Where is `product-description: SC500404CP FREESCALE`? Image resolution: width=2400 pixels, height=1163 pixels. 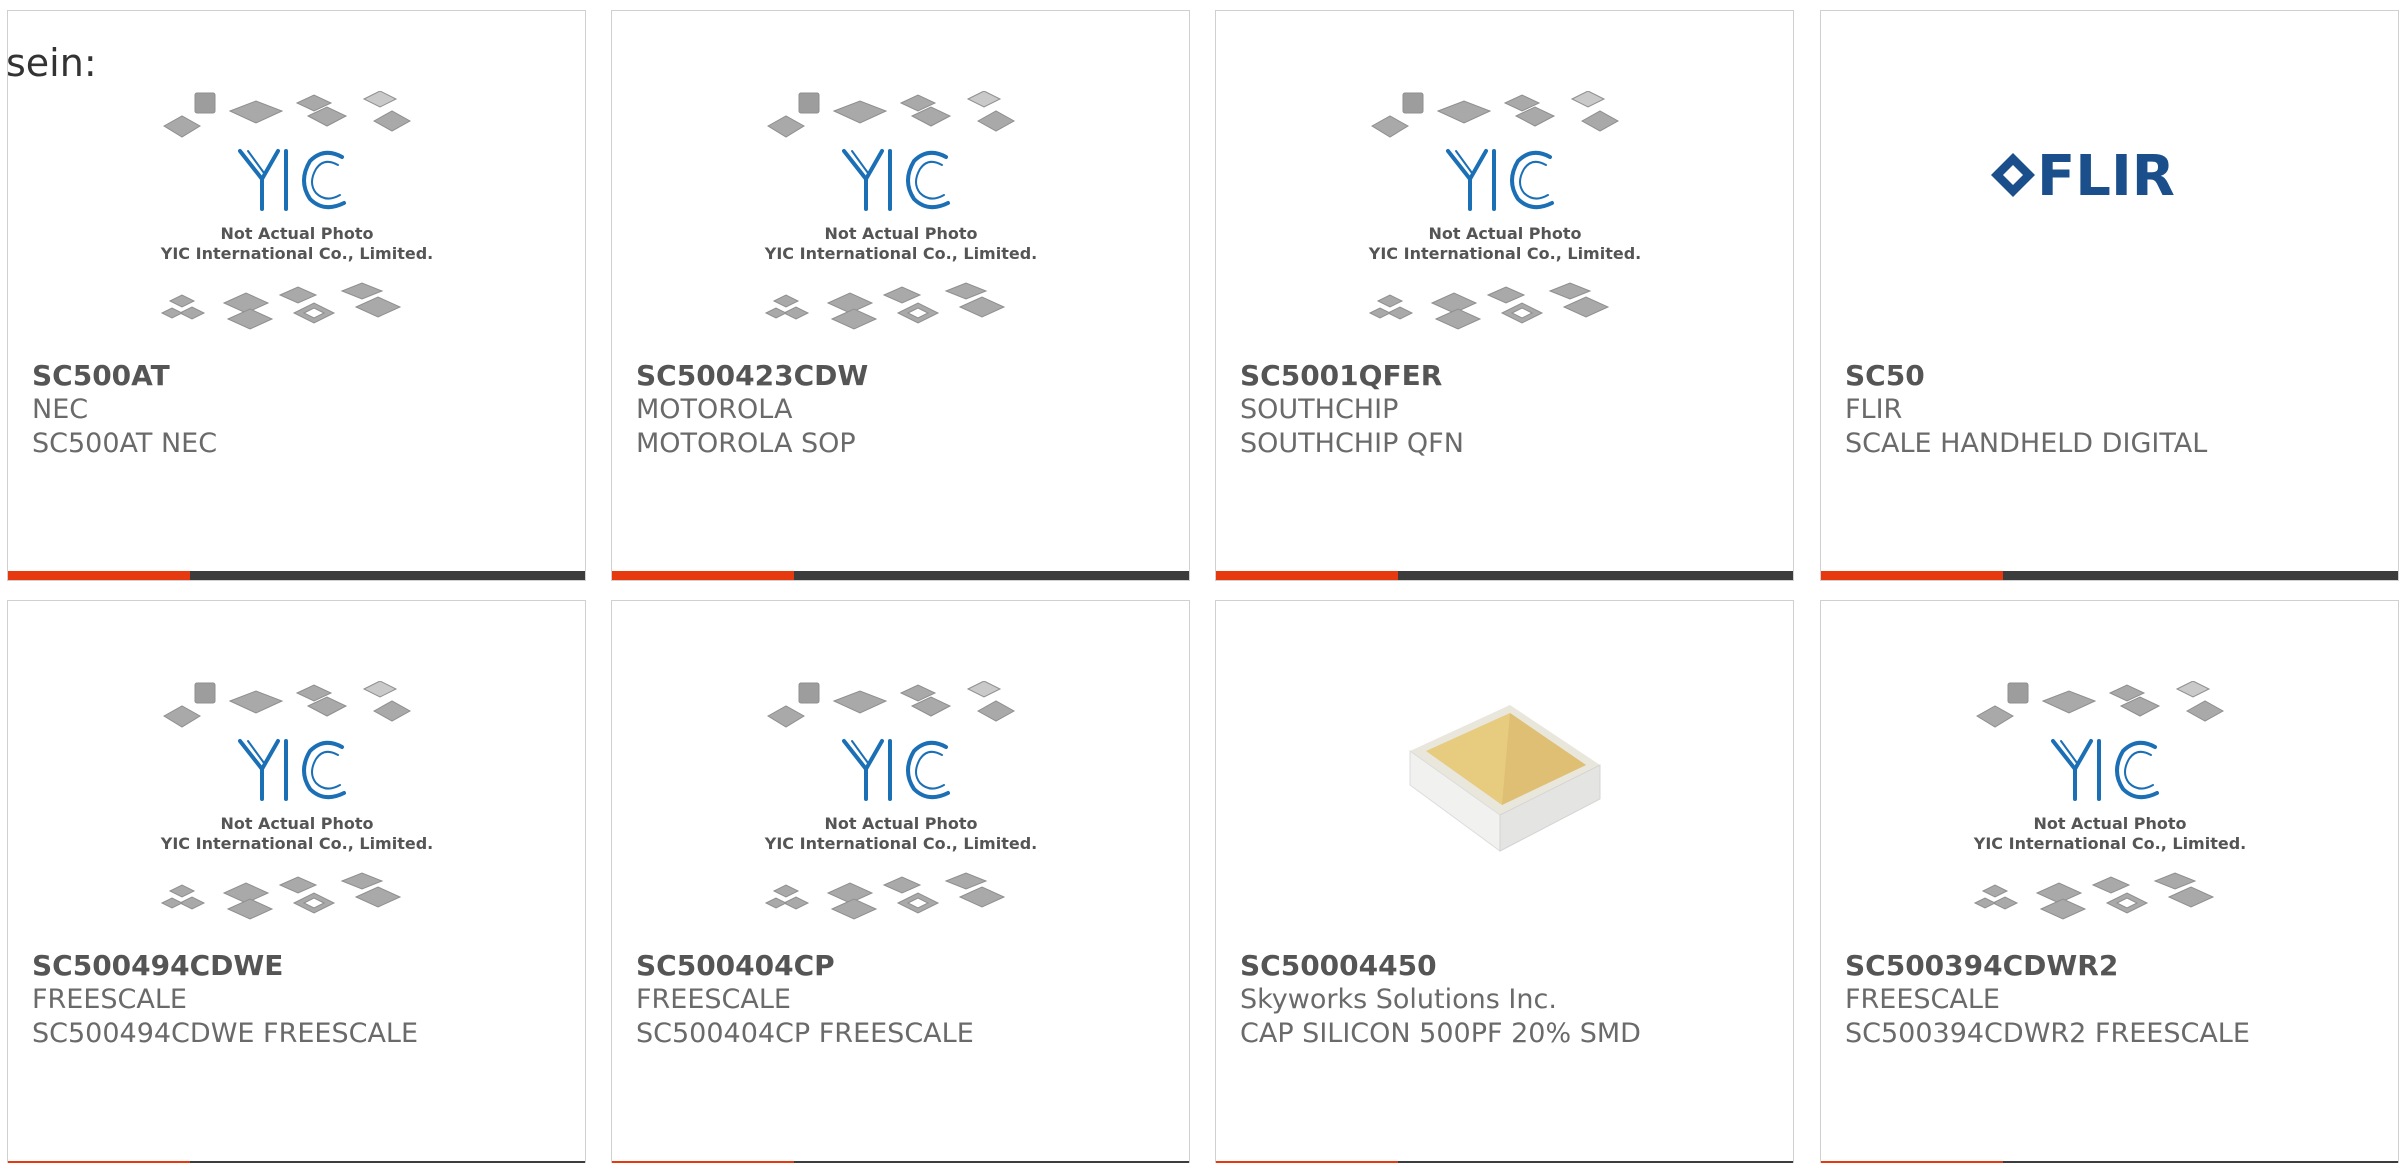 product-description: SC500404CP FREESCALE is located at coordinates (805, 1033).